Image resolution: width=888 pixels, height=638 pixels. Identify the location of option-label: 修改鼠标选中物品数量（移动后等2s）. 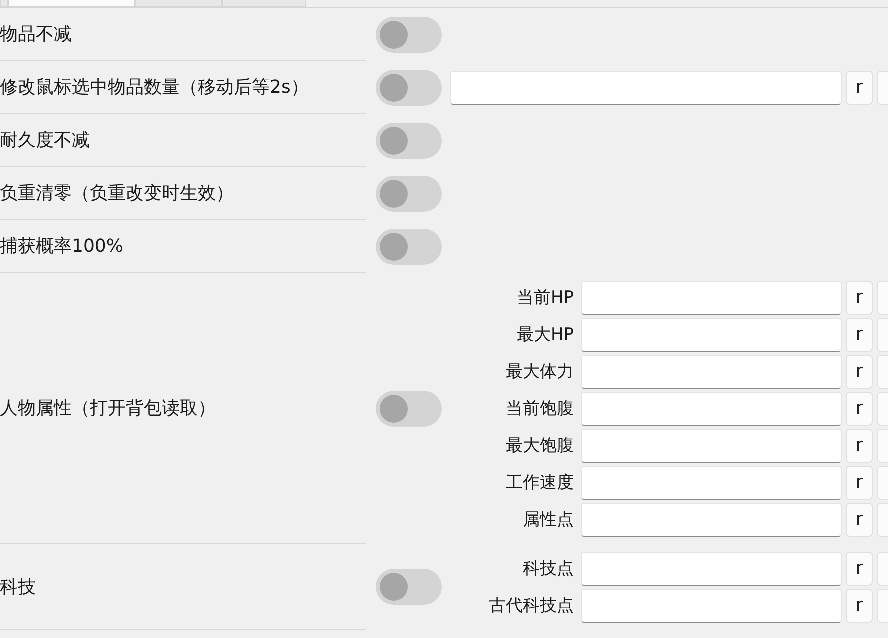
(154, 87).